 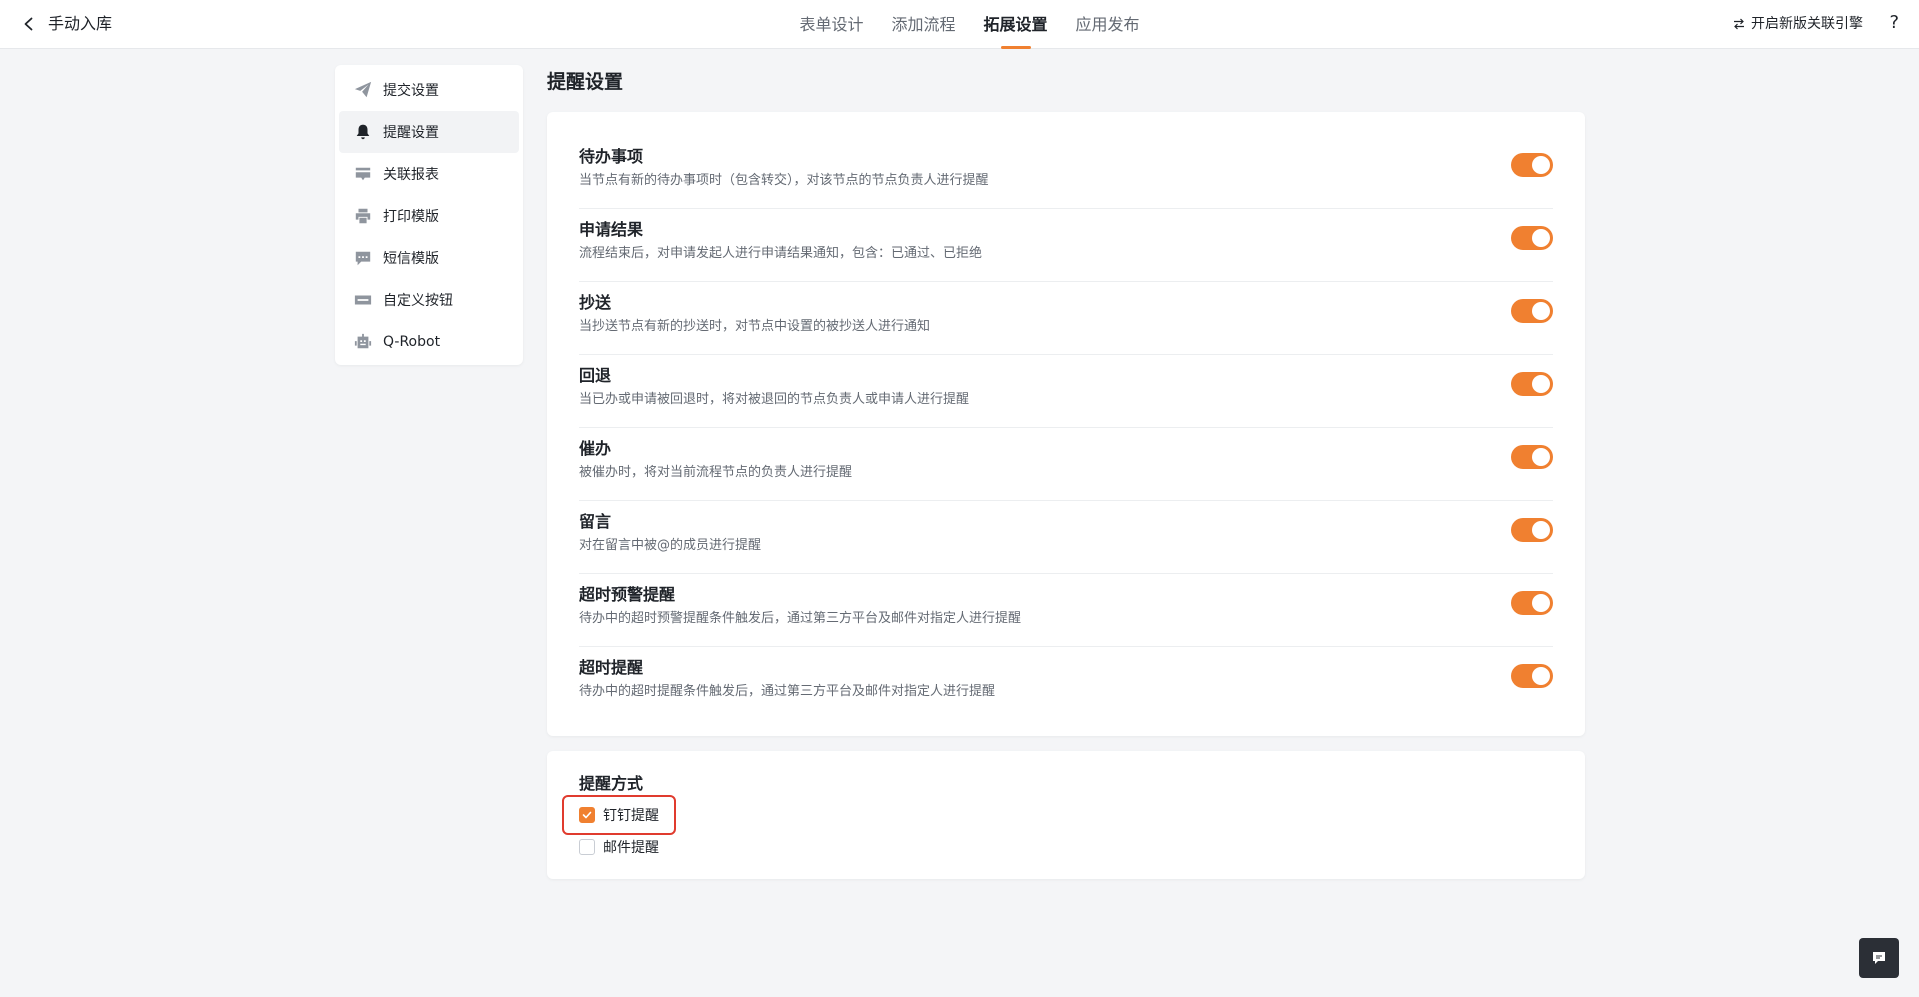 I want to click on sidebar-item-print-template: 打印模版, so click(x=429, y=216).